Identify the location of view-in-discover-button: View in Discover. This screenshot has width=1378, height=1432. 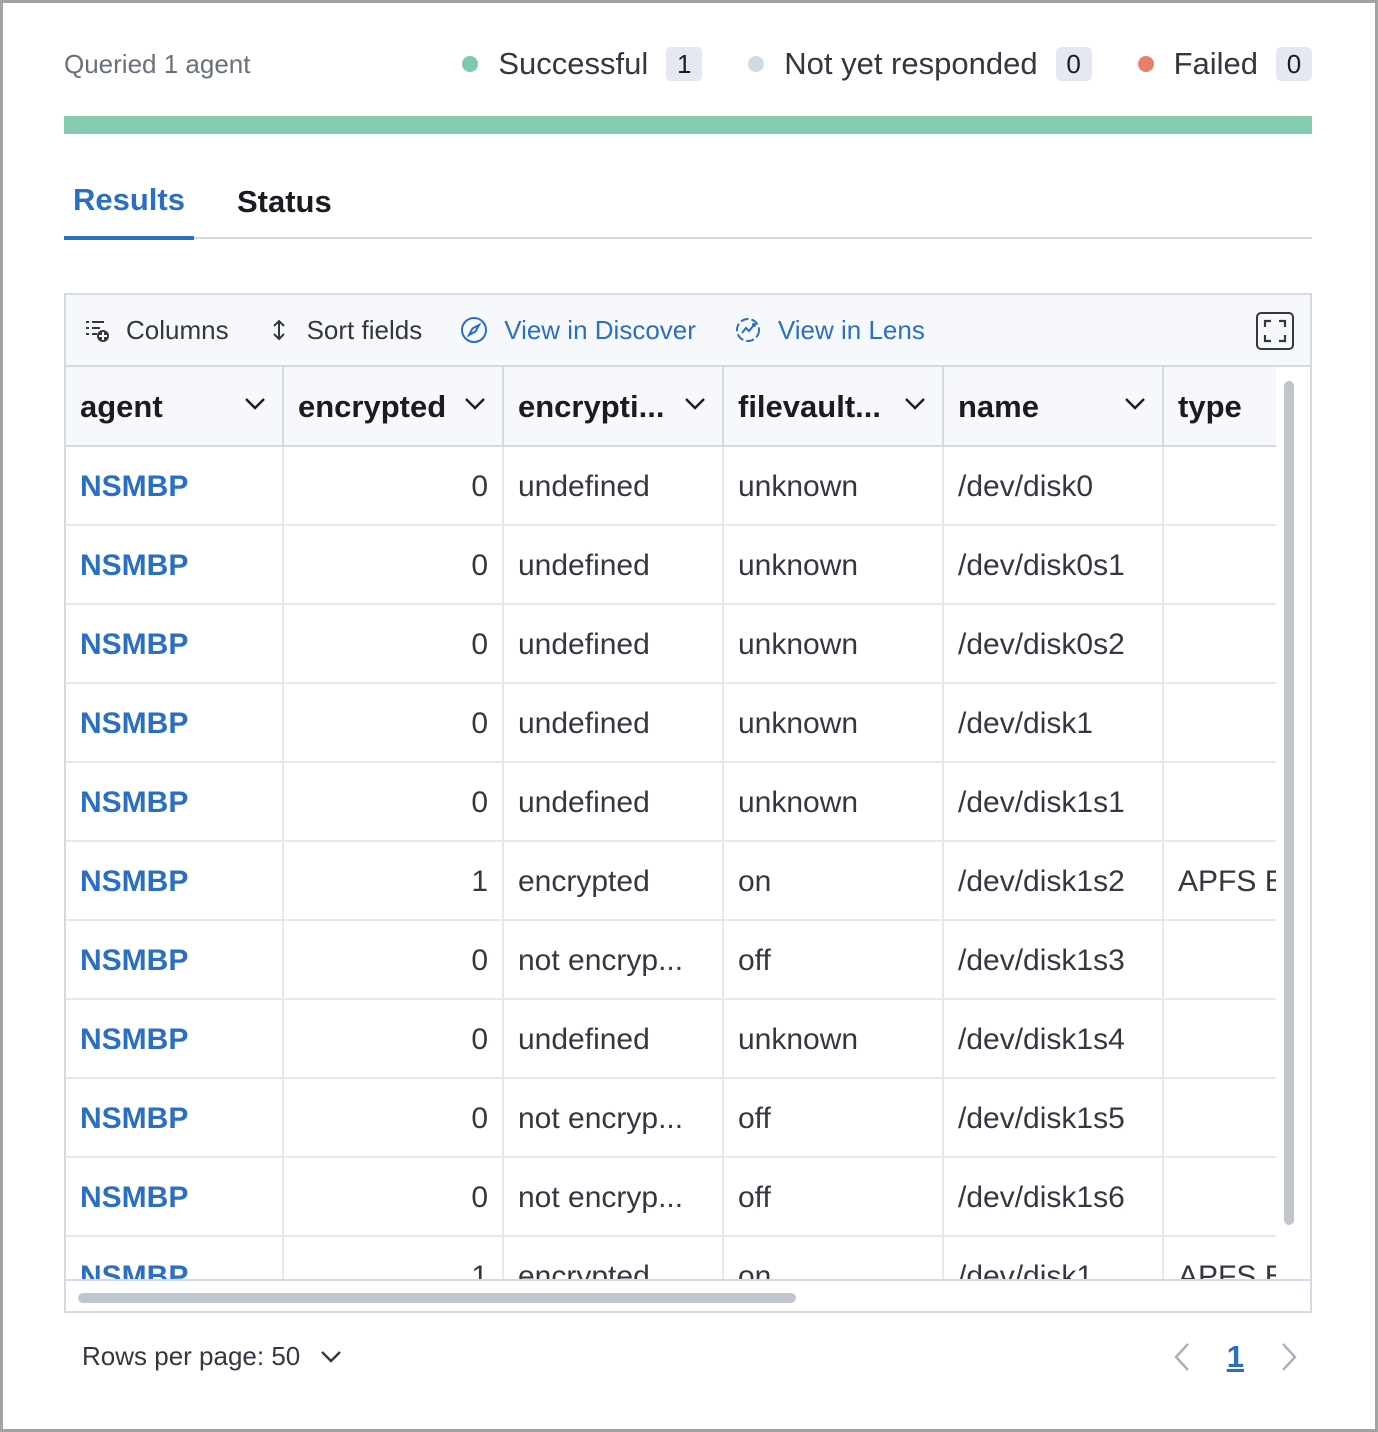
(578, 330).